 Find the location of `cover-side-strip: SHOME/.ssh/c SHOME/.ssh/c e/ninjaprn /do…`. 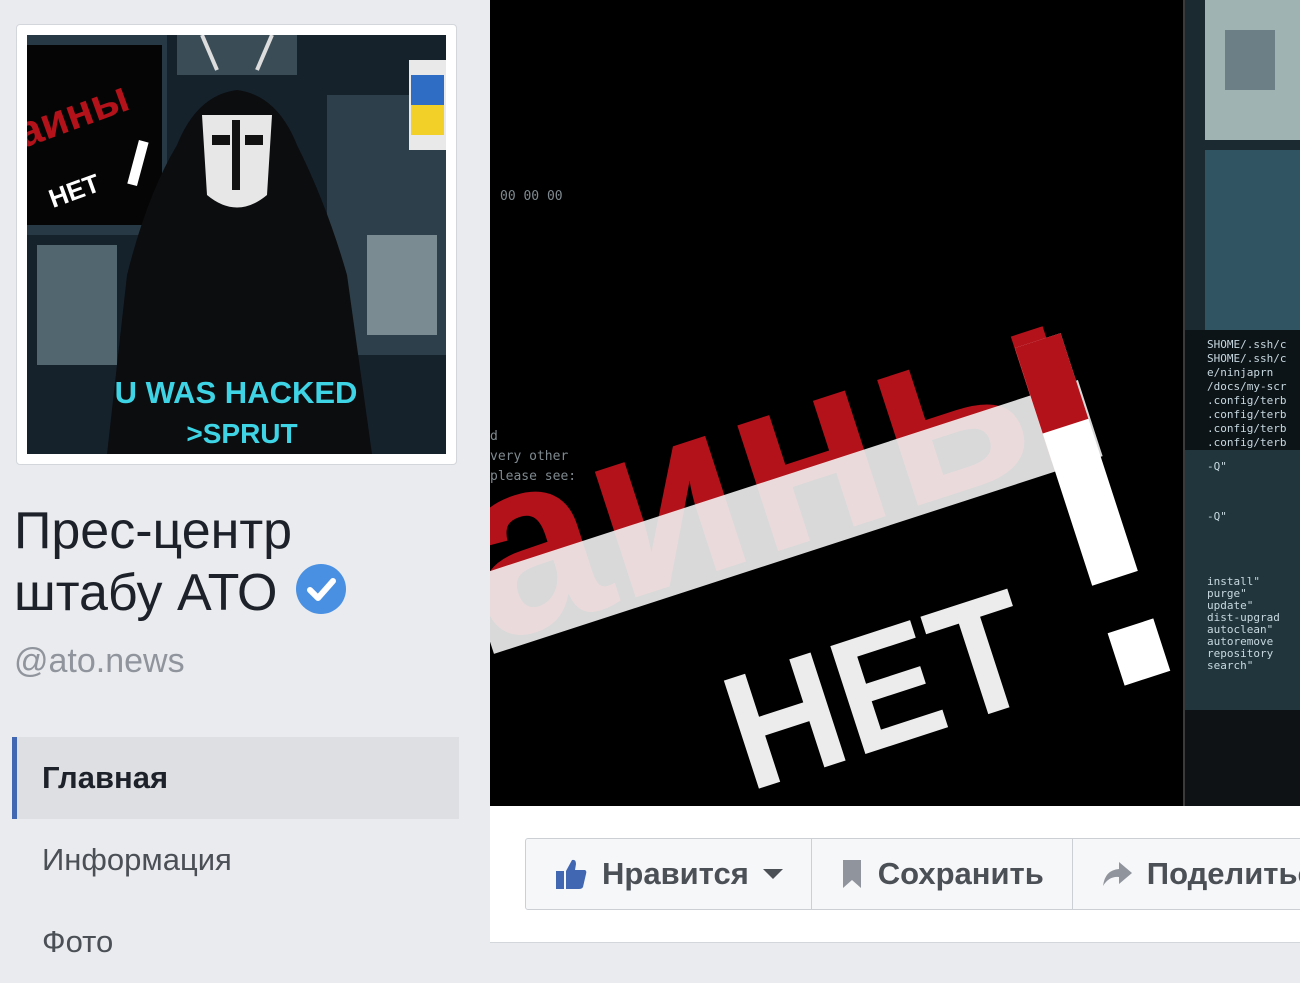

cover-side-strip: SHOME/.ssh/c SHOME/.ssh/c e/ninjaprn /do… is located at coordinates (1242, 403).